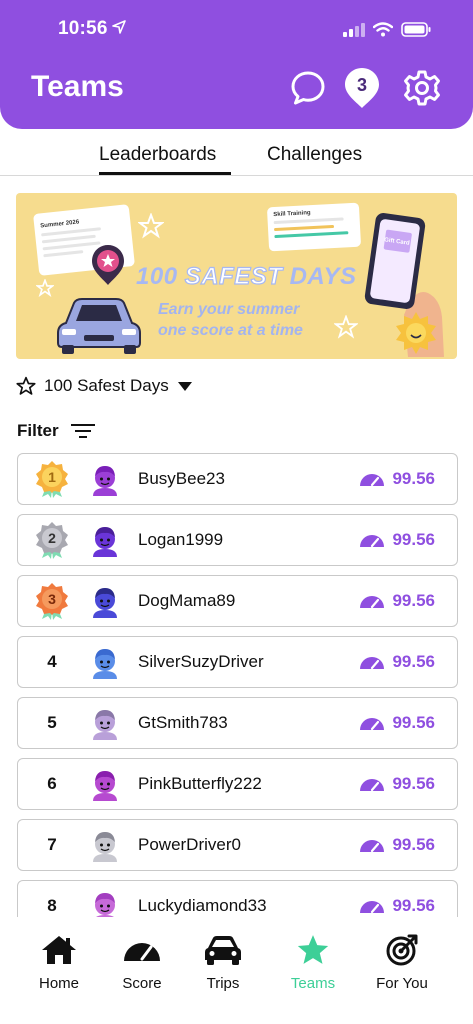  I want to click on nav-home-label: Home, so click(58, 983).